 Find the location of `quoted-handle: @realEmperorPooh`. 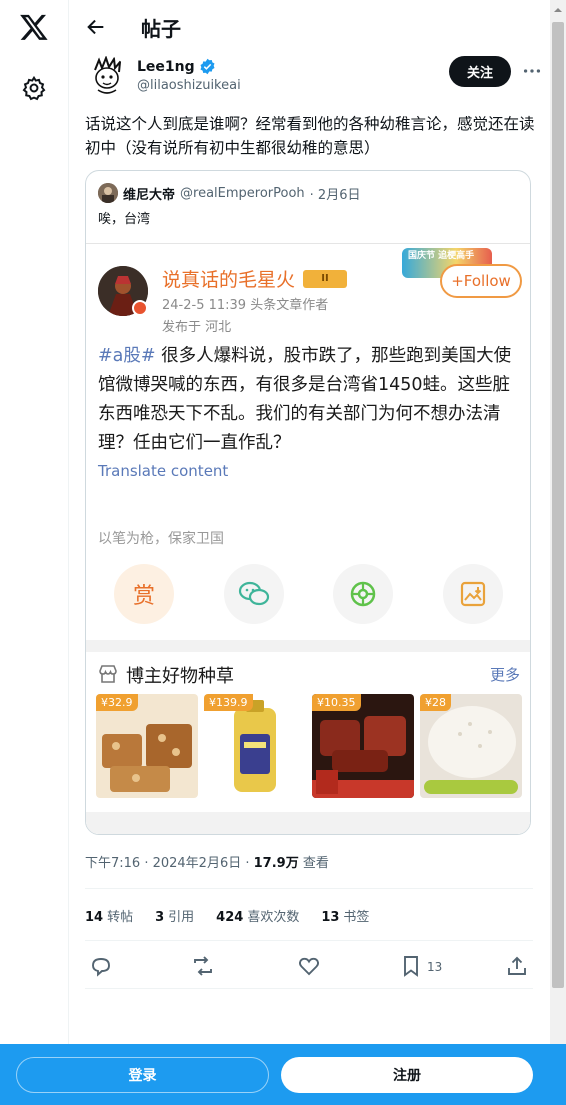

quoted-handle: @realEmperorPooh is located at coordinates (242, 193).